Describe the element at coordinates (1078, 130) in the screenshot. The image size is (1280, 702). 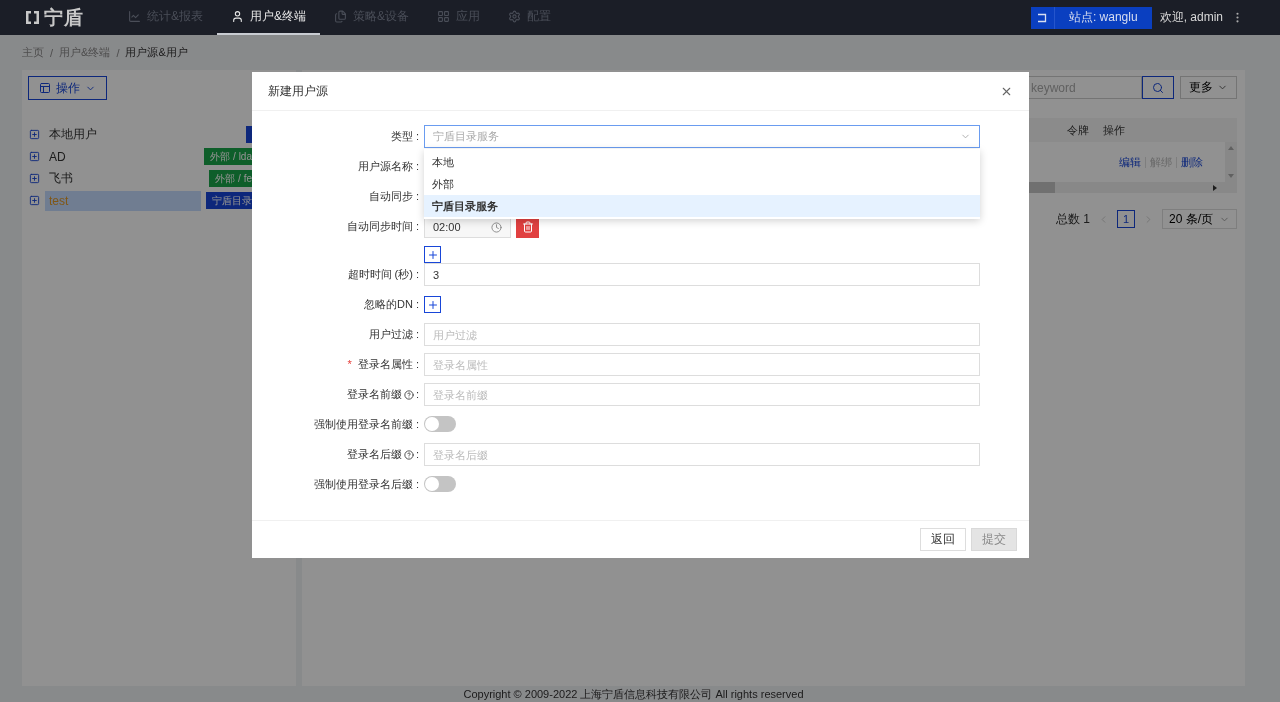
I see `column-header: 令牌` at that location.